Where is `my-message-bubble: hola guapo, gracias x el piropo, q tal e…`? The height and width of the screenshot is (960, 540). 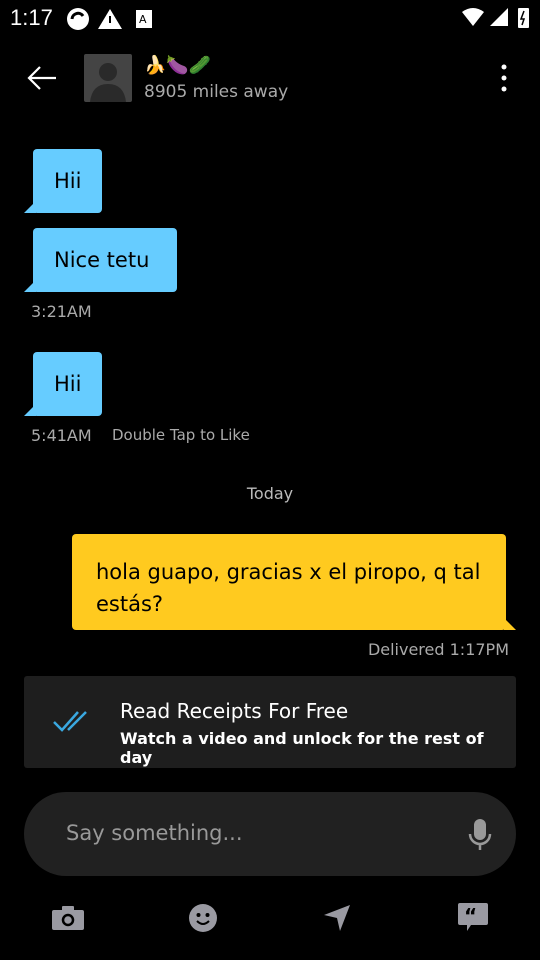 my-message-bubble: hola guapo, gracias x el piropo, q tal e… is located at coordinates (294, 582).